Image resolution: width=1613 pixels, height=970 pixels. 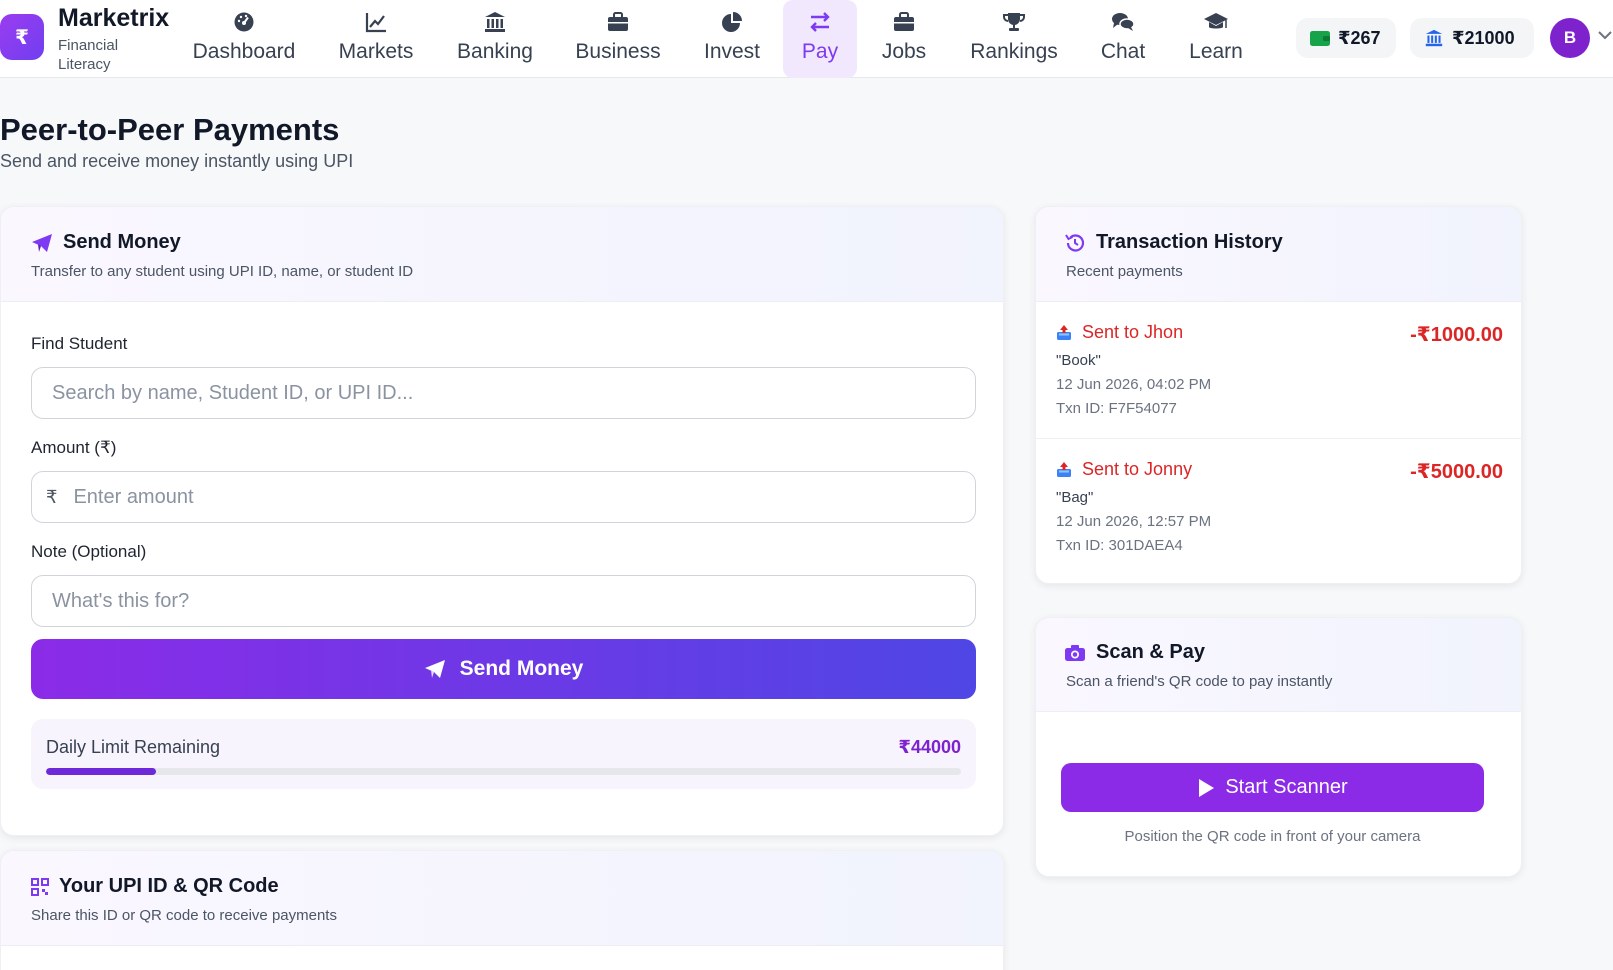 What do you see at coordinates (1456, 472) in the screenshot?
I see `transaction-amount: -₹5000.00` at bounding box center [1456, 472].